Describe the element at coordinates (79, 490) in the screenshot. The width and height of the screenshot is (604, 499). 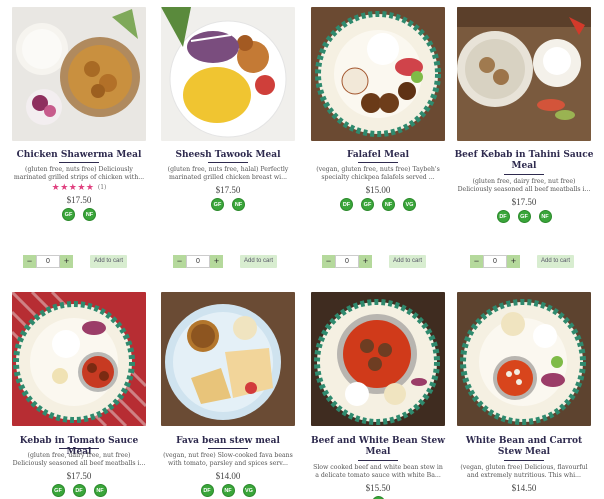
I see `dietary-badges: GF DF NF` at that location.